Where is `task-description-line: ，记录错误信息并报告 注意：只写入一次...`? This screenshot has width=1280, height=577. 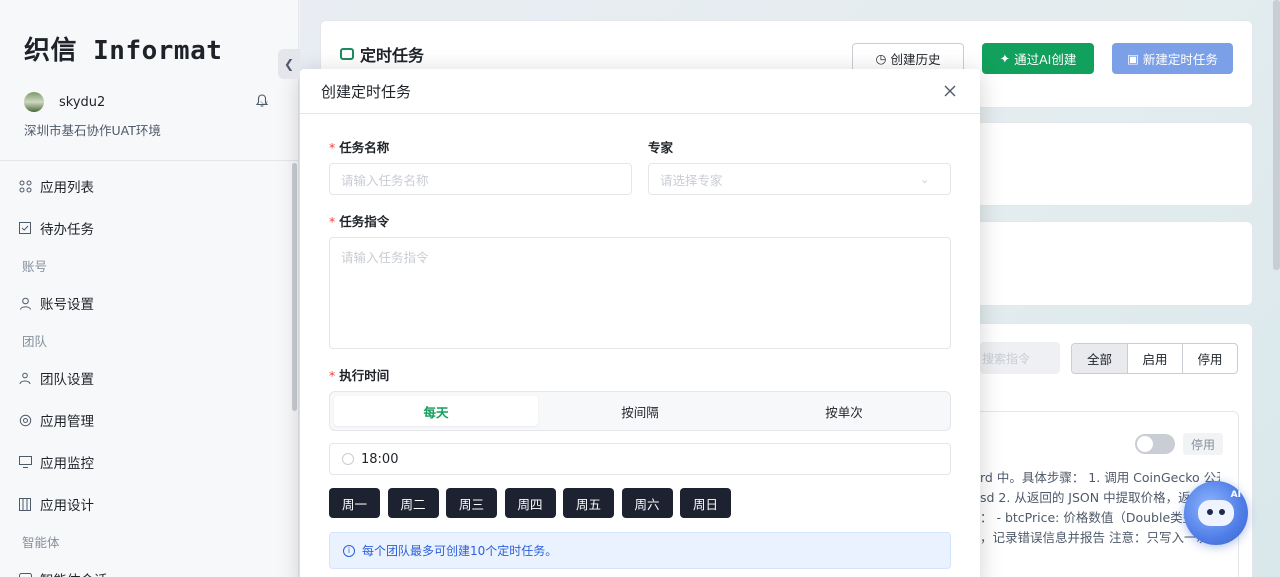 task-description-line: ，记录错误信息并报告 注意：只写入一次... is located at coordinates (1100, 537).